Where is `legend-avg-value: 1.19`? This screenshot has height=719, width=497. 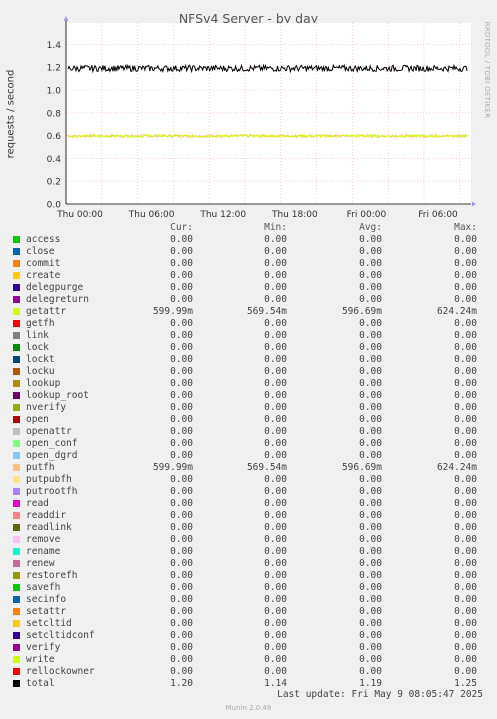
legend-avg-value: 1.19 is located at coordinates (370, 683).